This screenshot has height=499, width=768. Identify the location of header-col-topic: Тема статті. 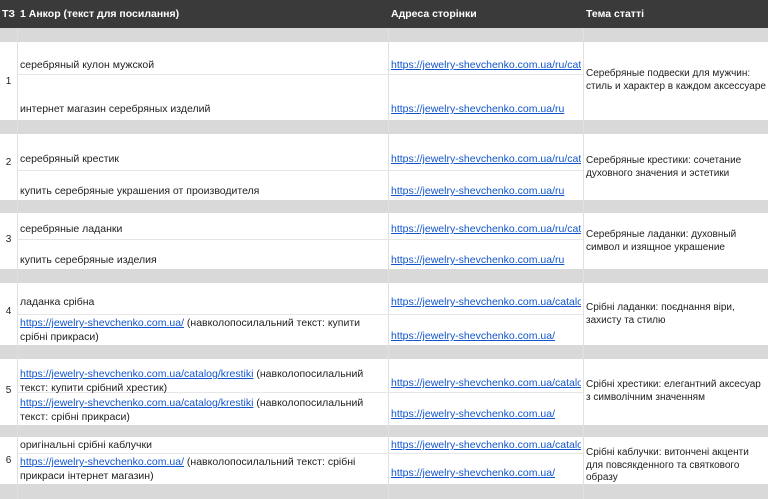
(676, 14).